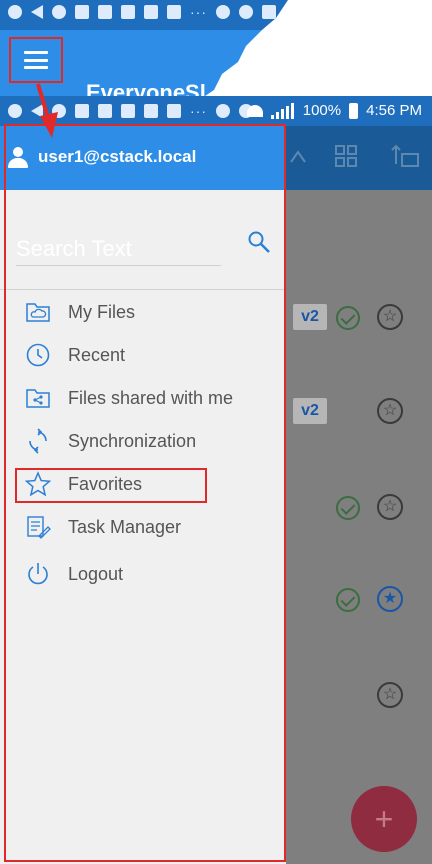  I want to click on drawer-item-task-manager: Task Manager, so click(143, 527).